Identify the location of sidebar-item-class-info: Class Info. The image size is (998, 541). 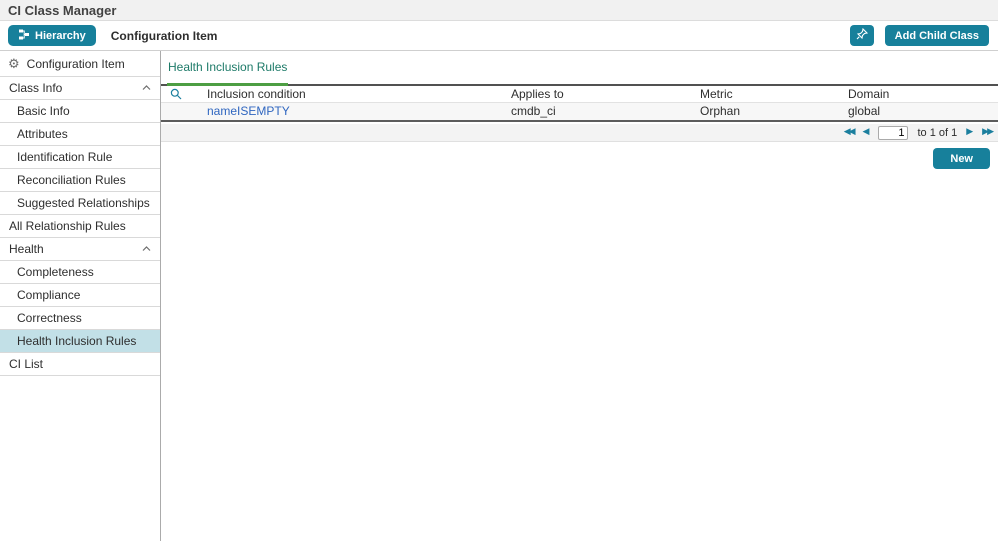
(80, 88).